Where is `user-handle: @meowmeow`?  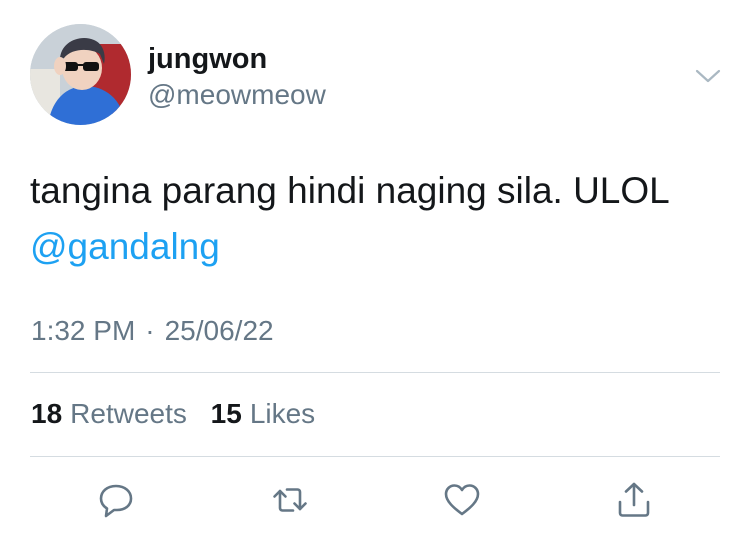
user-handle: @meowmeow is located at coordinates (237, 95).